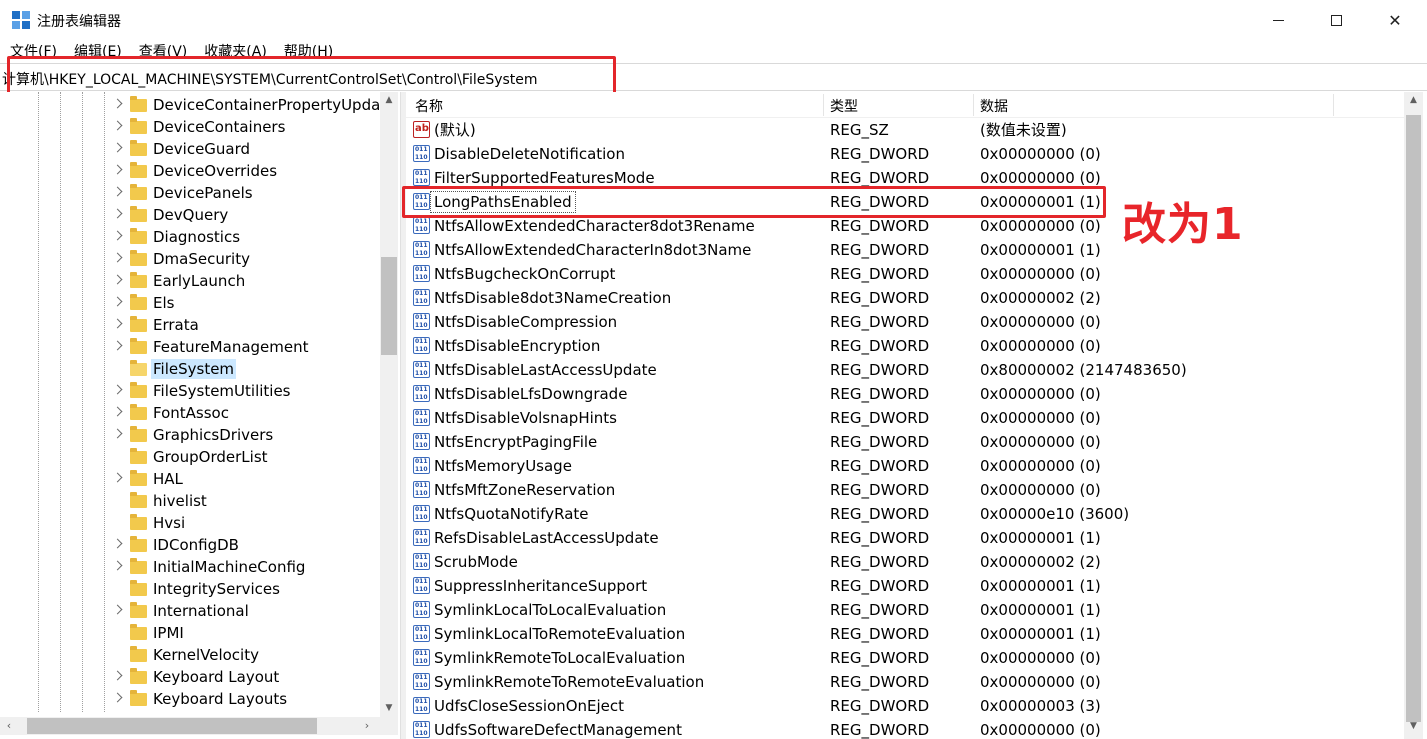  Describe the element at coordinates (525, 490) in the screenshot. I see `value-name: NtfsMftZoneReservation` at that location.